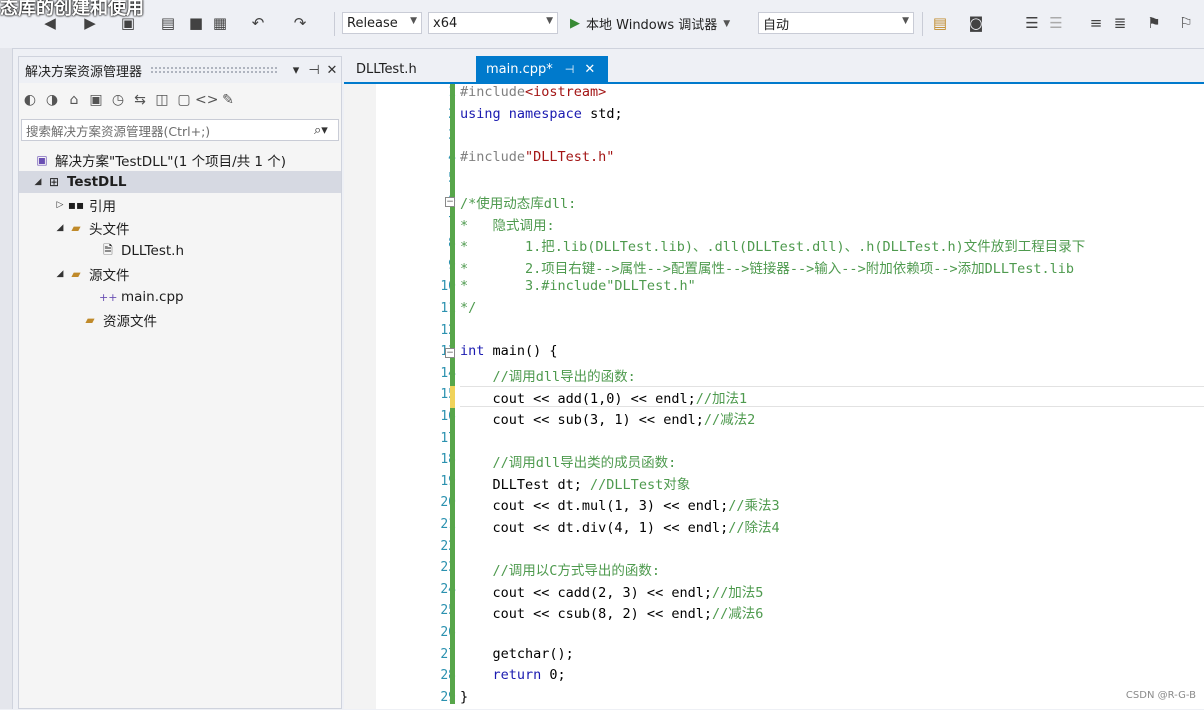 The width and height of the screenshot is (1204, 710). What do you see at coordinates (836, 23) in the screenshot?
I see `debugger-mode-select: 自动 ▼` at bounding box center [836, 23].